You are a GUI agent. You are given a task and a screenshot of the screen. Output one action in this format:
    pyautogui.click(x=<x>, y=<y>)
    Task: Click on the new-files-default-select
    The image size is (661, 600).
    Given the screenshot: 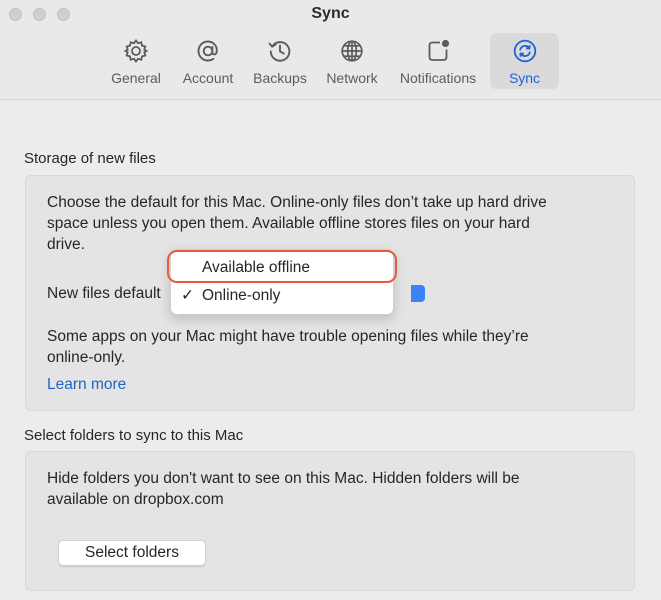 What is the action you would take?
    pyautogui.click(x=418, y=293)
    